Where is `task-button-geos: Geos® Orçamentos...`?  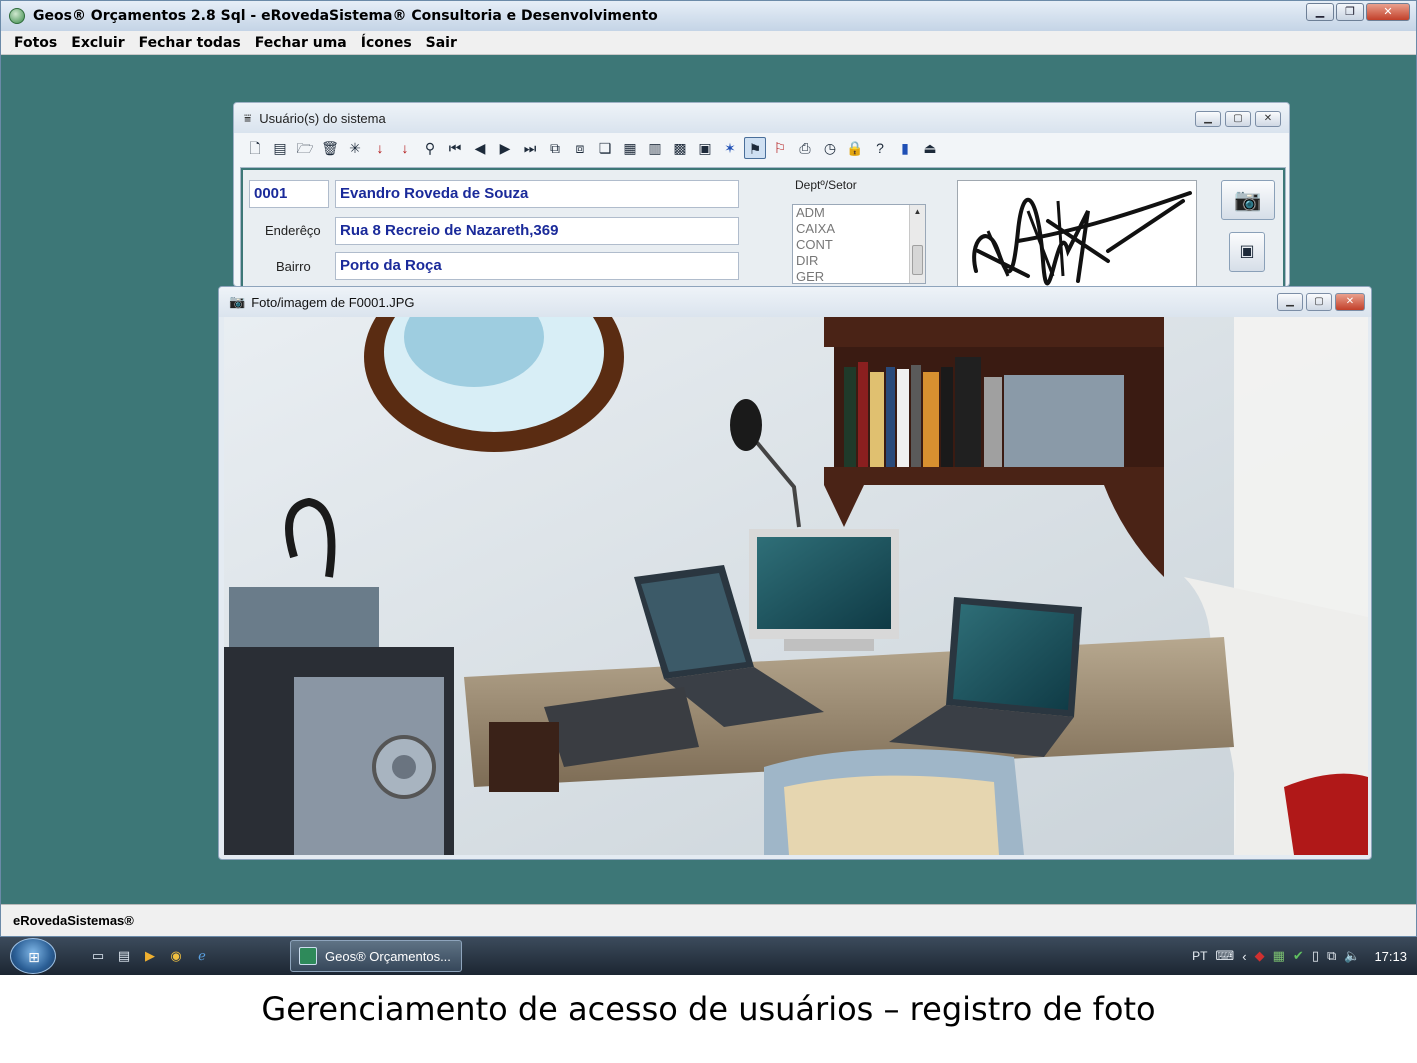
task-button-geos: Geos® Orçamentos... is located at coordinates (376, 956).